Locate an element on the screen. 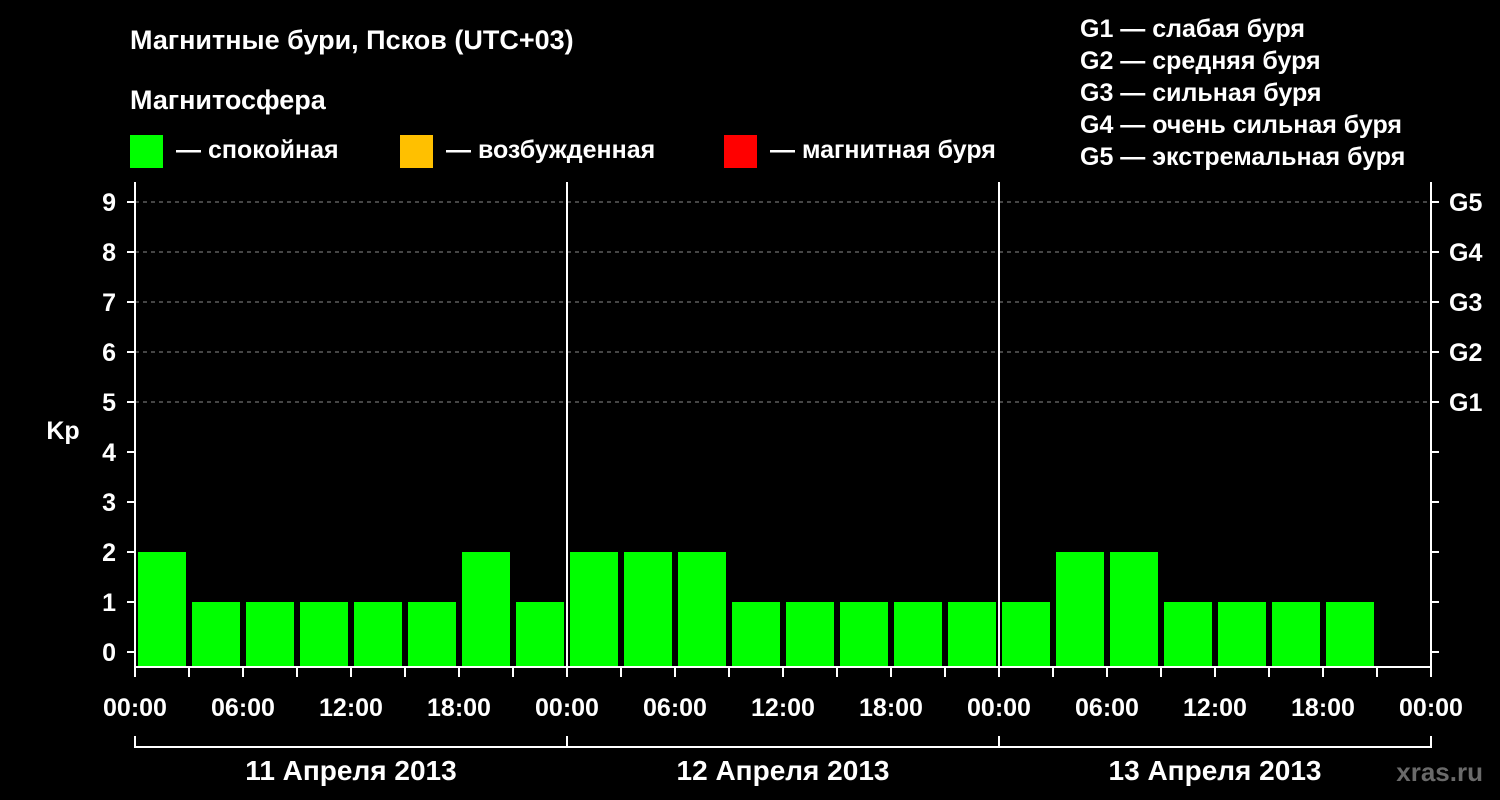 The height and width of the screenshot is (800, 1500). legend-label: — спокойная is located at coordinates (257, 150).